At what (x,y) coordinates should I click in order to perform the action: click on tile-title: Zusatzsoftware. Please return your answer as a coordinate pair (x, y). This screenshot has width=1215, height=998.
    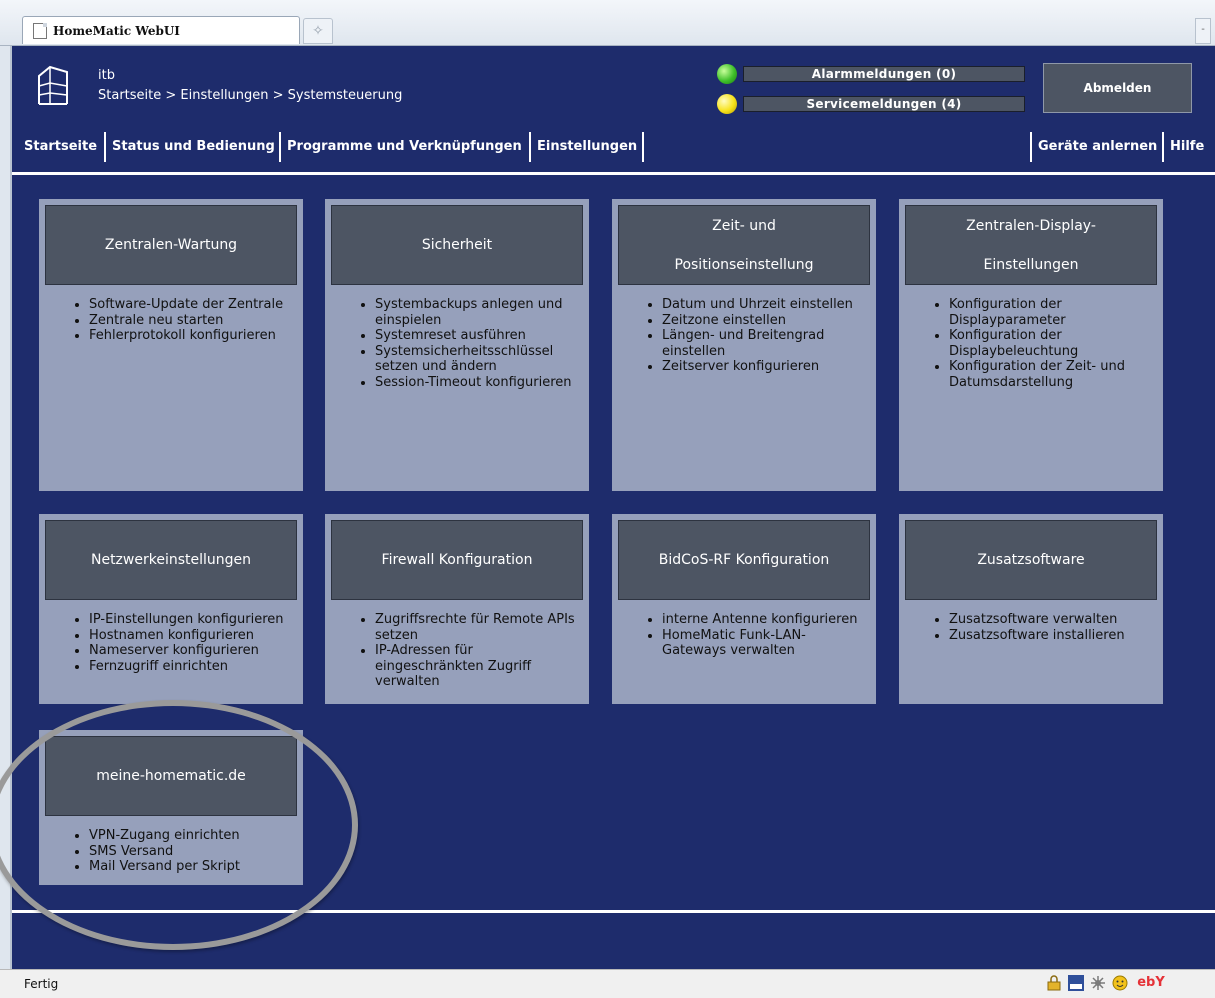
    Looking at the image, I should click on (1031, 560).